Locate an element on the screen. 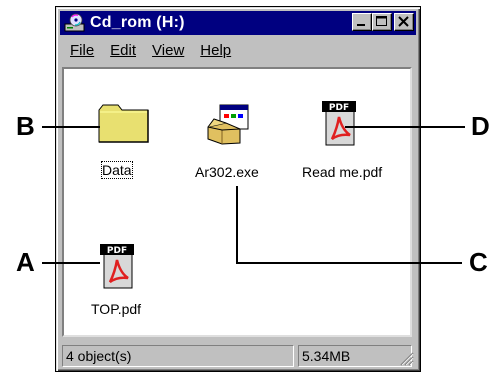 The height and width of the screenshot is (378, 497). menu-view-label: View is located at coordinates (168, 50).